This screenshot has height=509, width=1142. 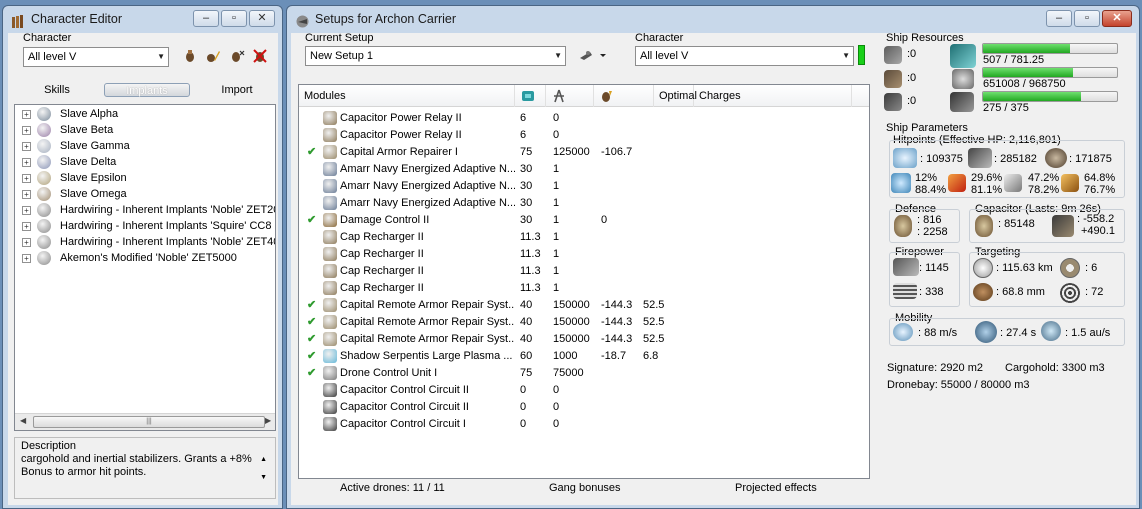 I want to click on tab-import: Import, so click(x=237, y=90).